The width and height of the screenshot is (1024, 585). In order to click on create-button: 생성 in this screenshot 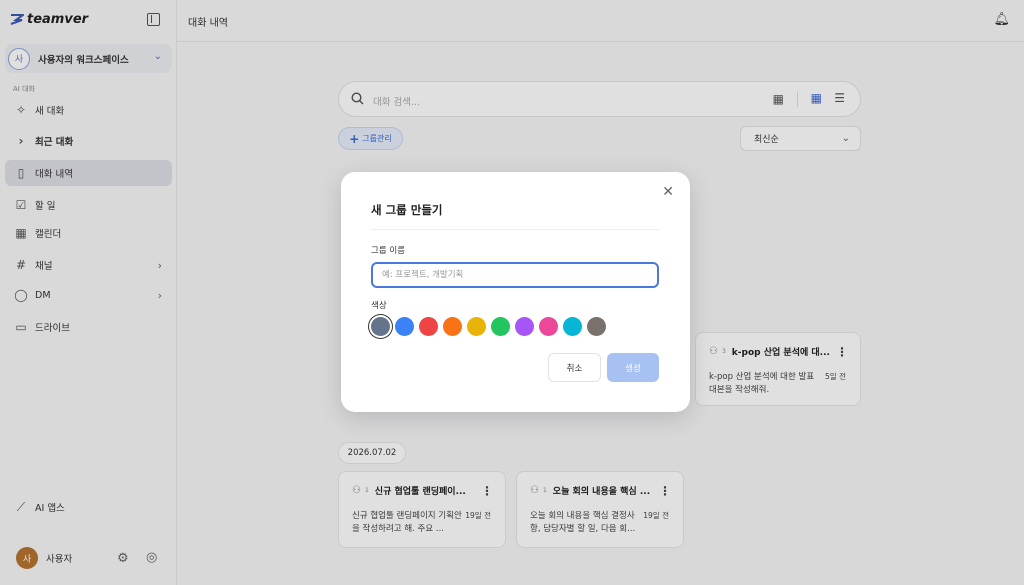, I will do `click(633, 367)`.